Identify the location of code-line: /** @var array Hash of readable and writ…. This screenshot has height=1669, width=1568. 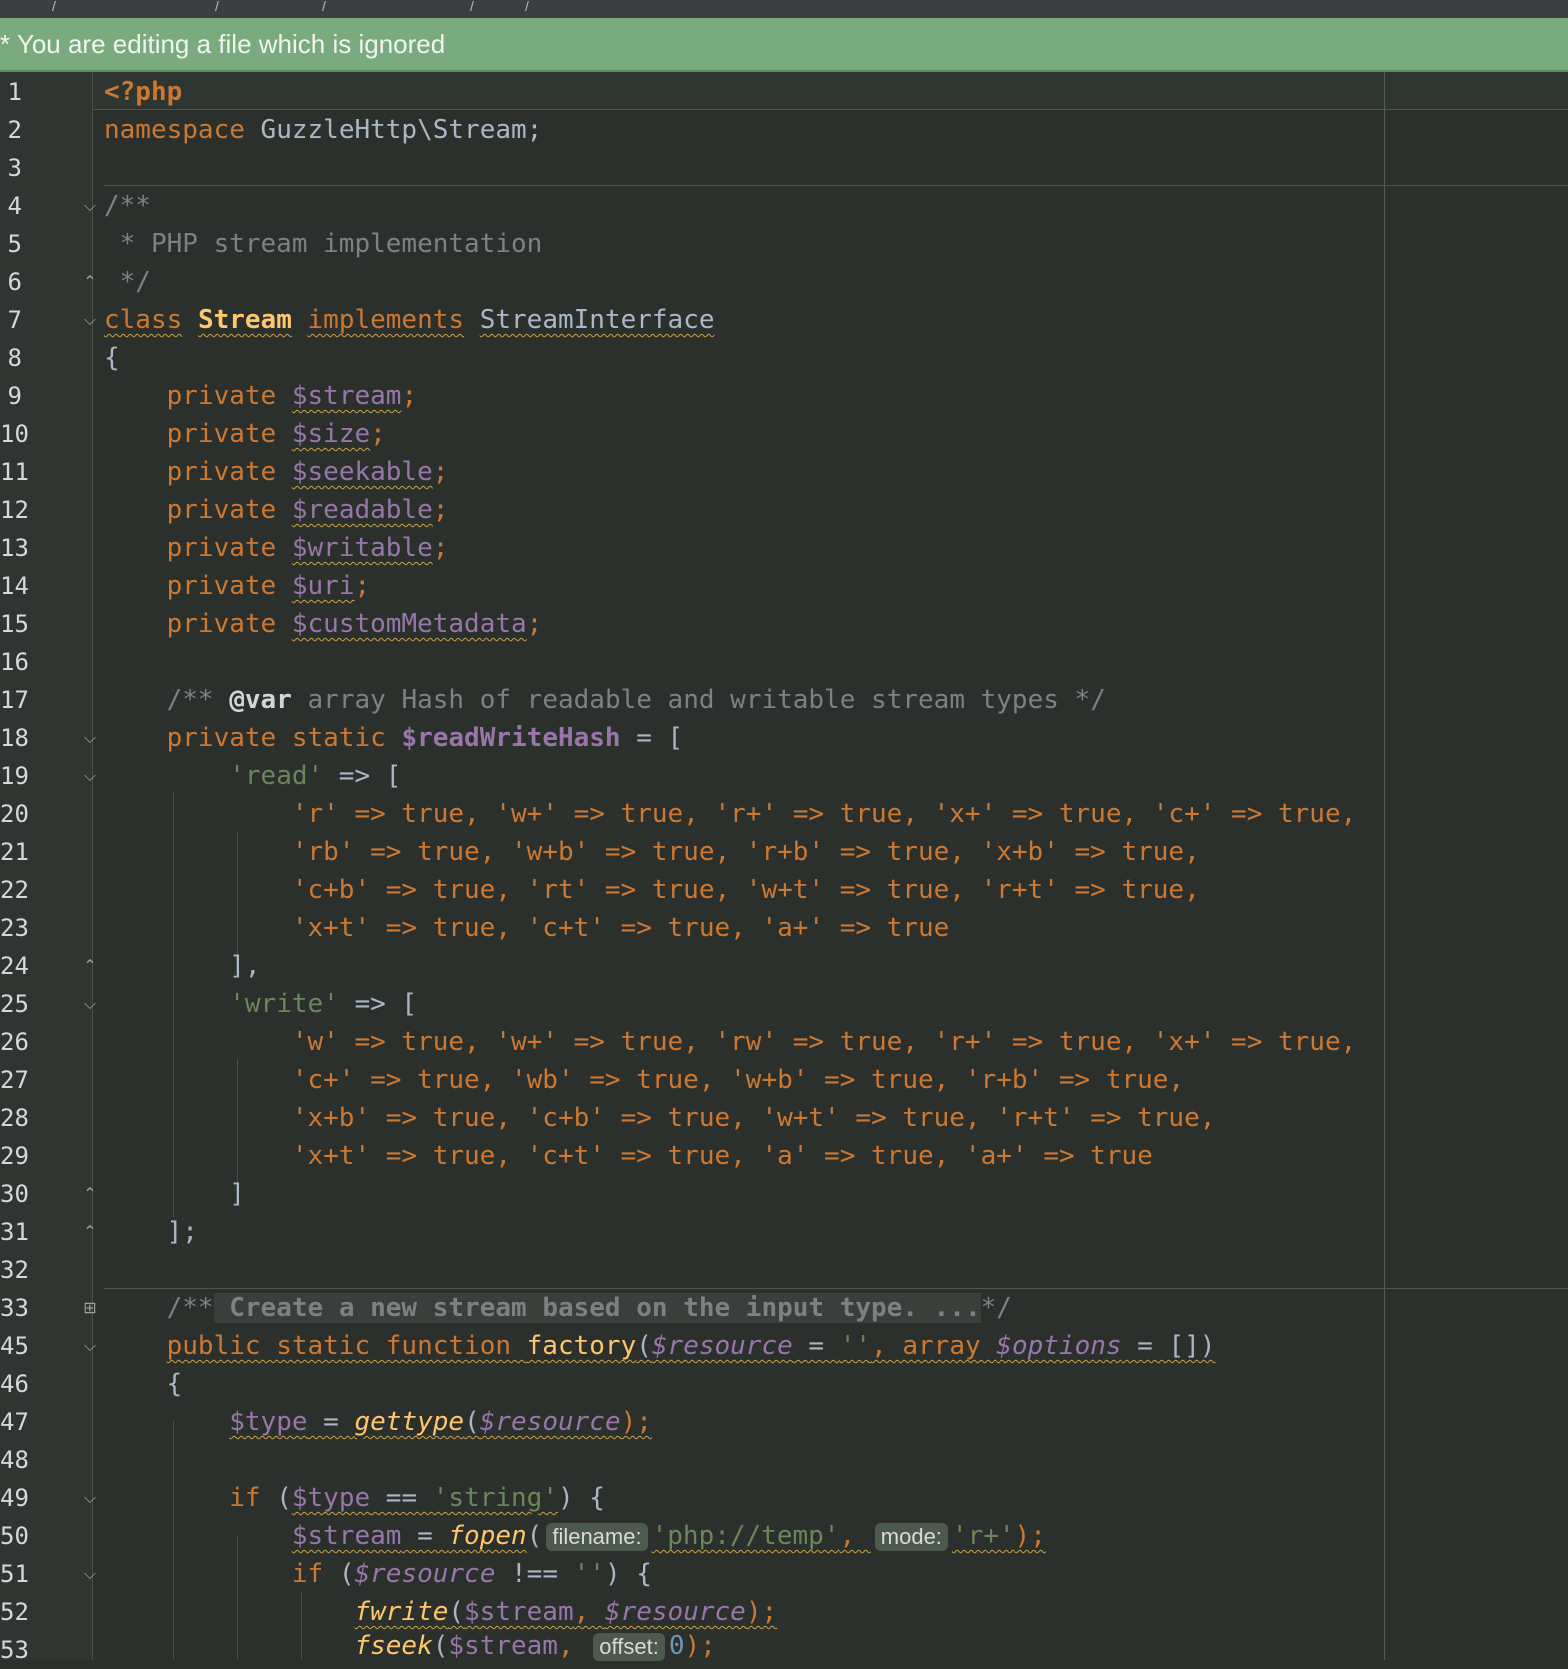
(605, 700).